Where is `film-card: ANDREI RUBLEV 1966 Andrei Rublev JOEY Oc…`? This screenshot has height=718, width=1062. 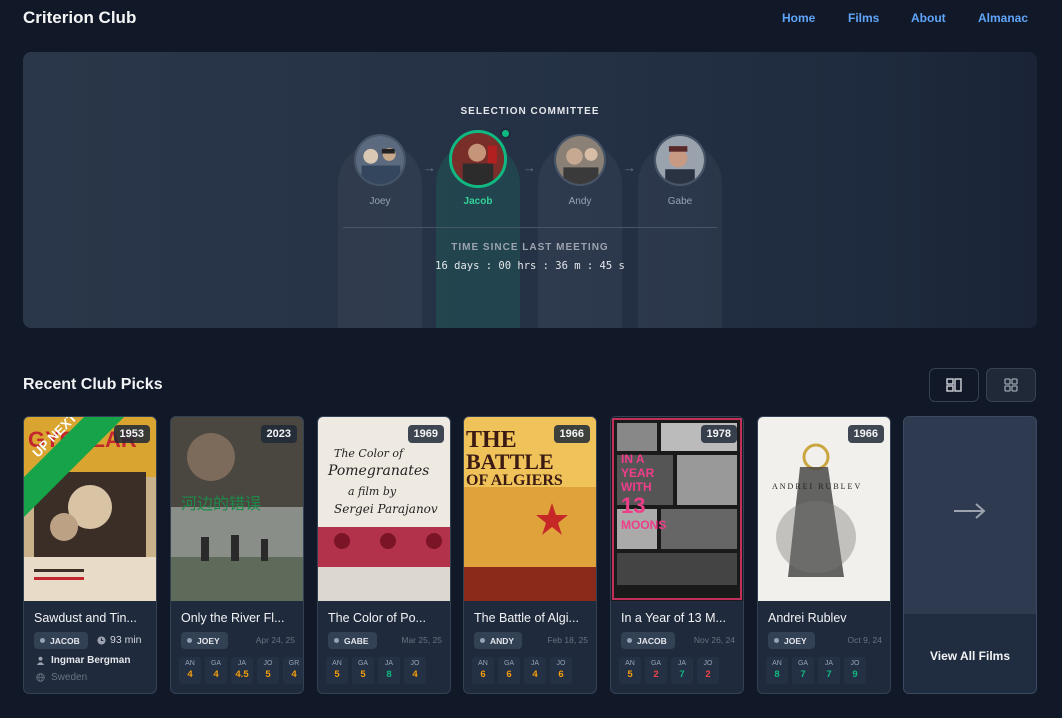 film-card: ANDREI RUBLEV 1966 Andrei Rublev JOEY Oc… is located at coordinates (824, 555).